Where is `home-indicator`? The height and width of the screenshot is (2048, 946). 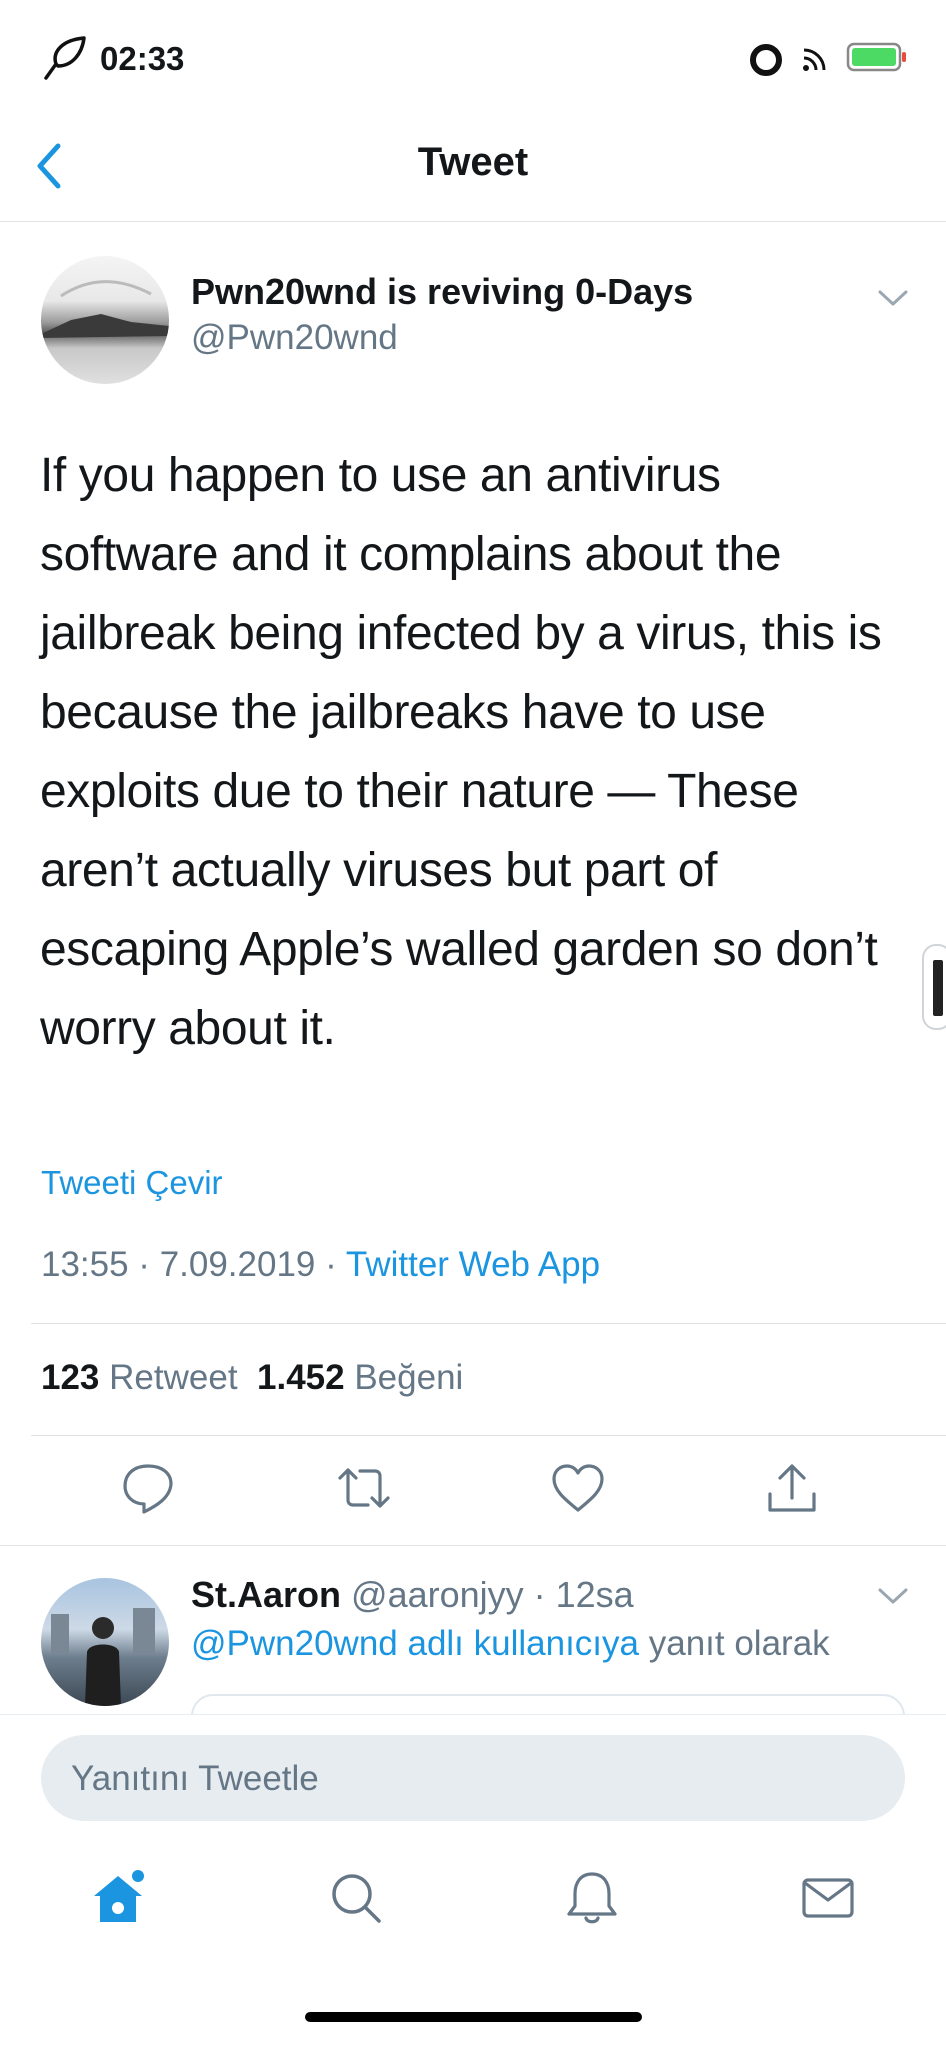 home-indicator is located at coordinates (473, 2017).